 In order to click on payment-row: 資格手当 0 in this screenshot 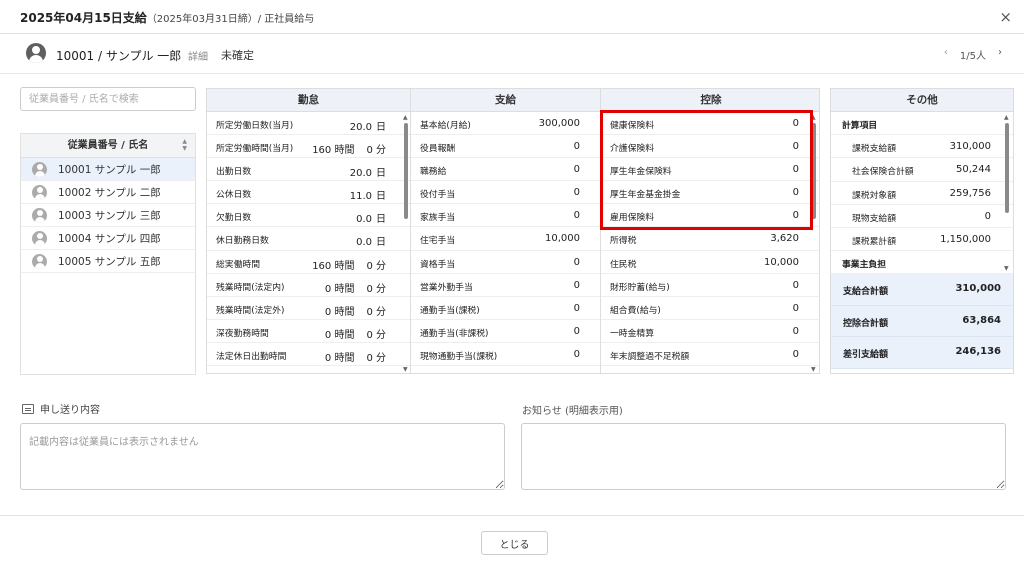, I will do `click(505, 262)`.